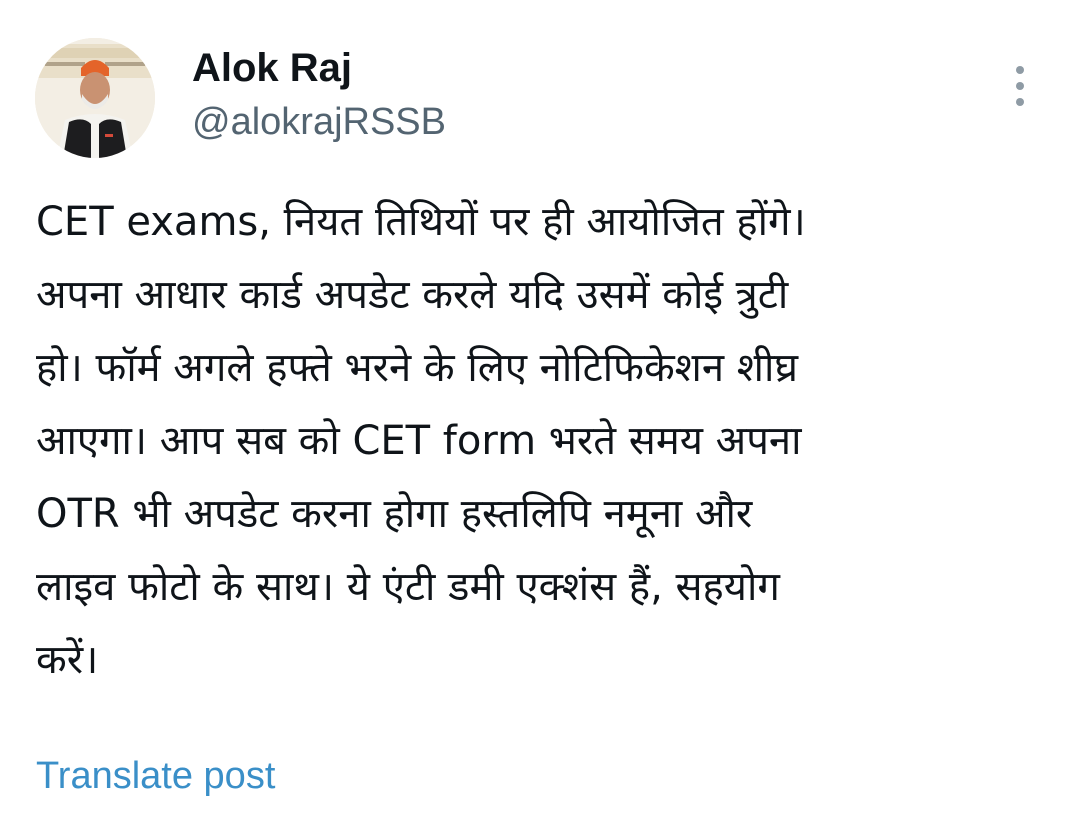 The width and height of the screenshot is (1080, 833). I want to click on author-handle: @alokrajRSSB, so click(319, 122).